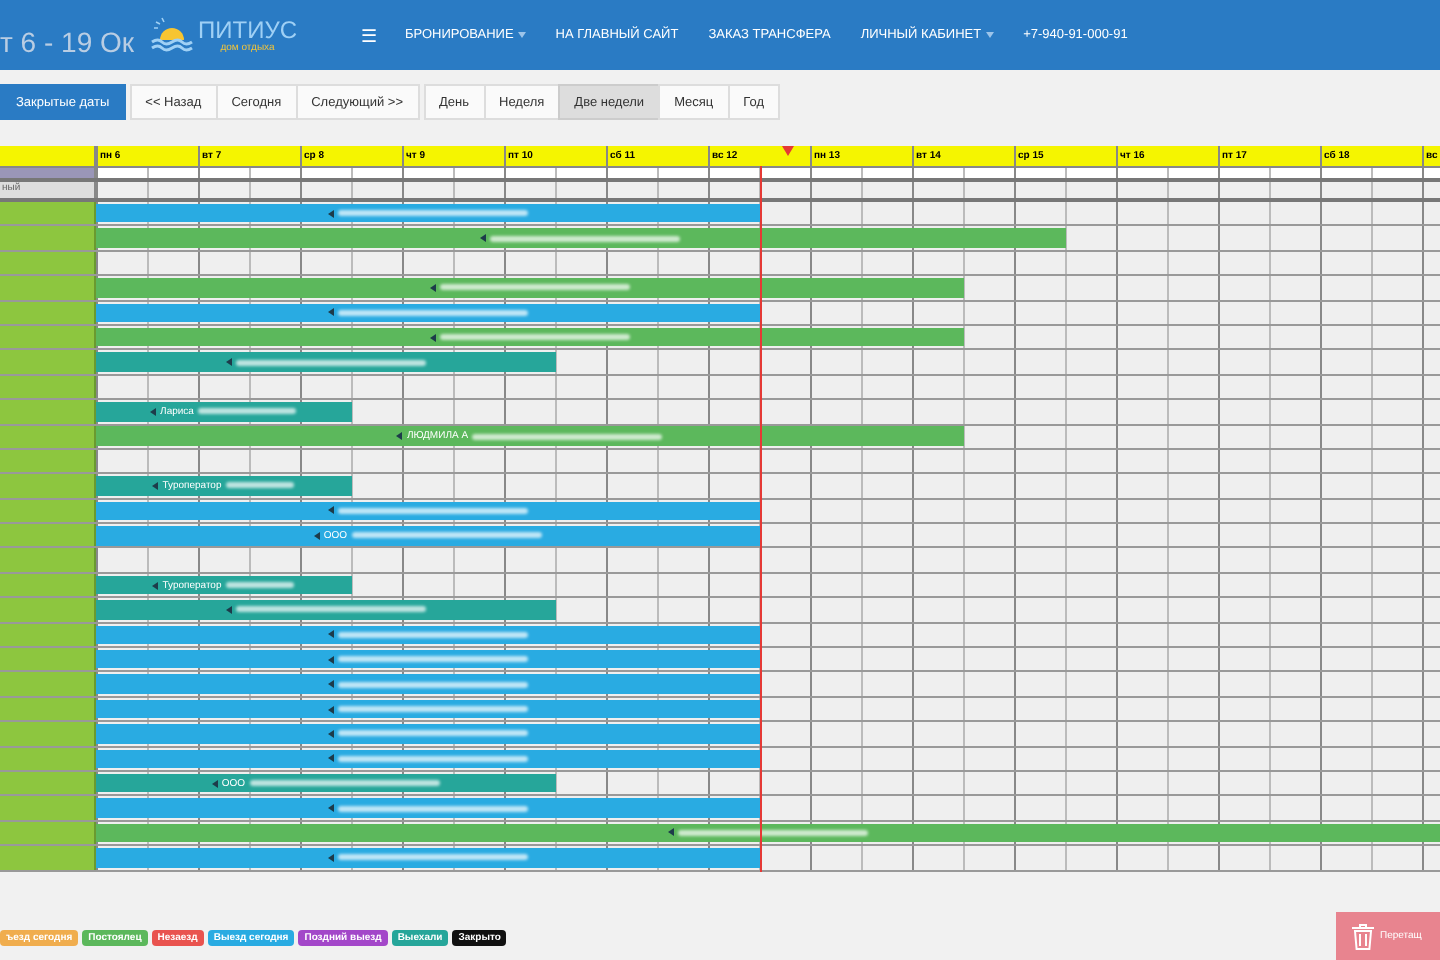  What do you see at coordinates (1363, 936) in the screenshot?
I see `trash-icon` at bounding box center [1363, 936].